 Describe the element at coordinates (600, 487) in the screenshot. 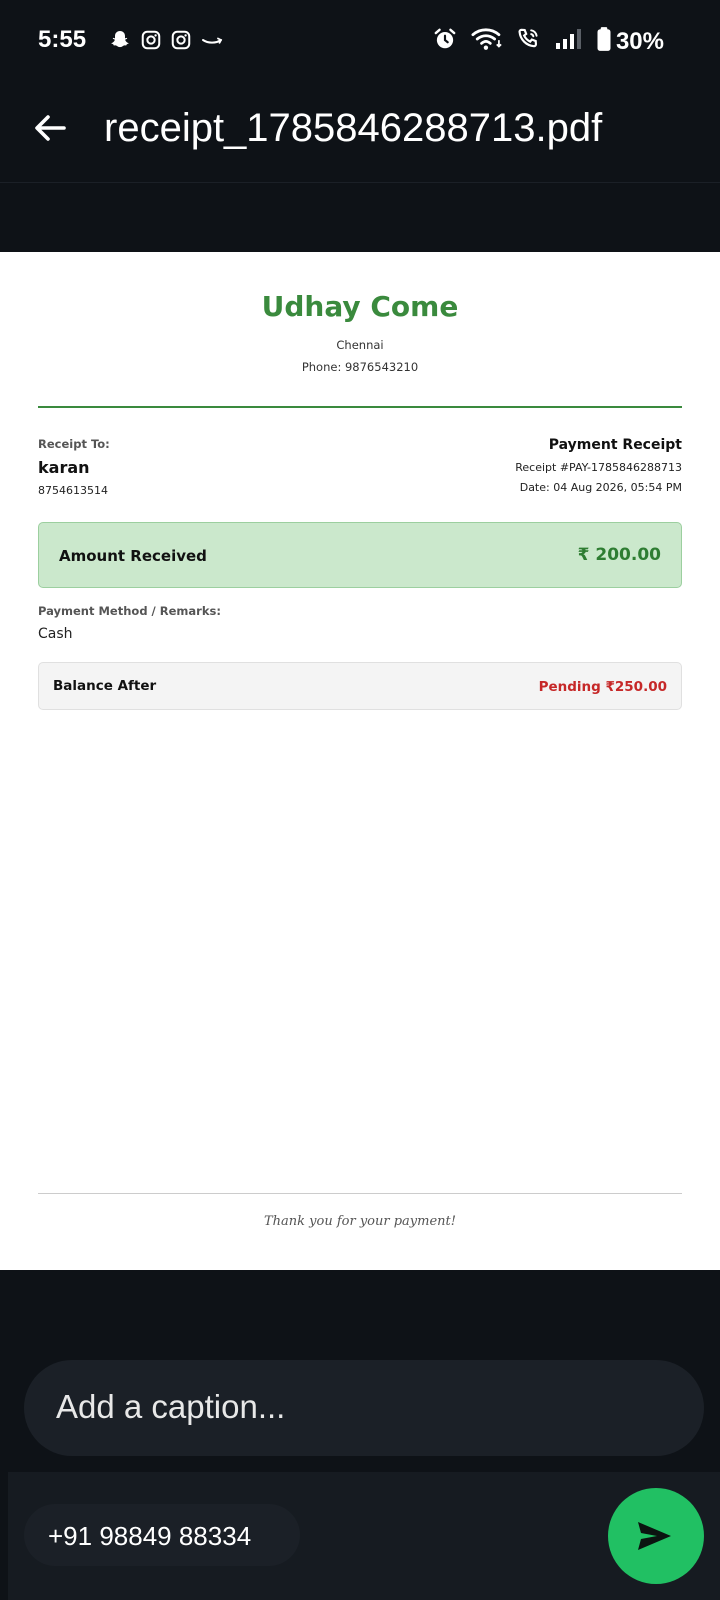

I see `receipt-date: Date: 04 Aug 2026, 05:54 PM` at that location.